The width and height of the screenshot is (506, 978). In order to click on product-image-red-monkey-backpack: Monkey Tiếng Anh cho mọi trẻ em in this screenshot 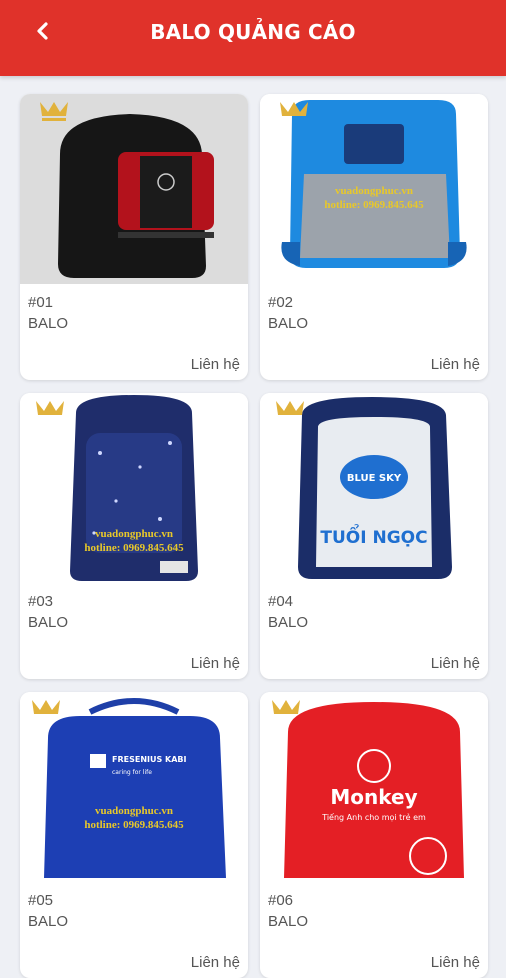, I will do `click(374, 787)`.